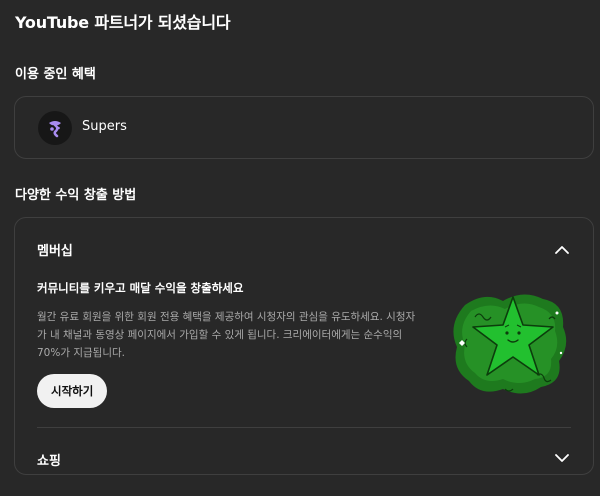  Describe the element at coordinates (140, 288) in the screenshot. I see `membership-heading: 커뮤니티를 키우고 매달 수익을 창출하세요` at that location.